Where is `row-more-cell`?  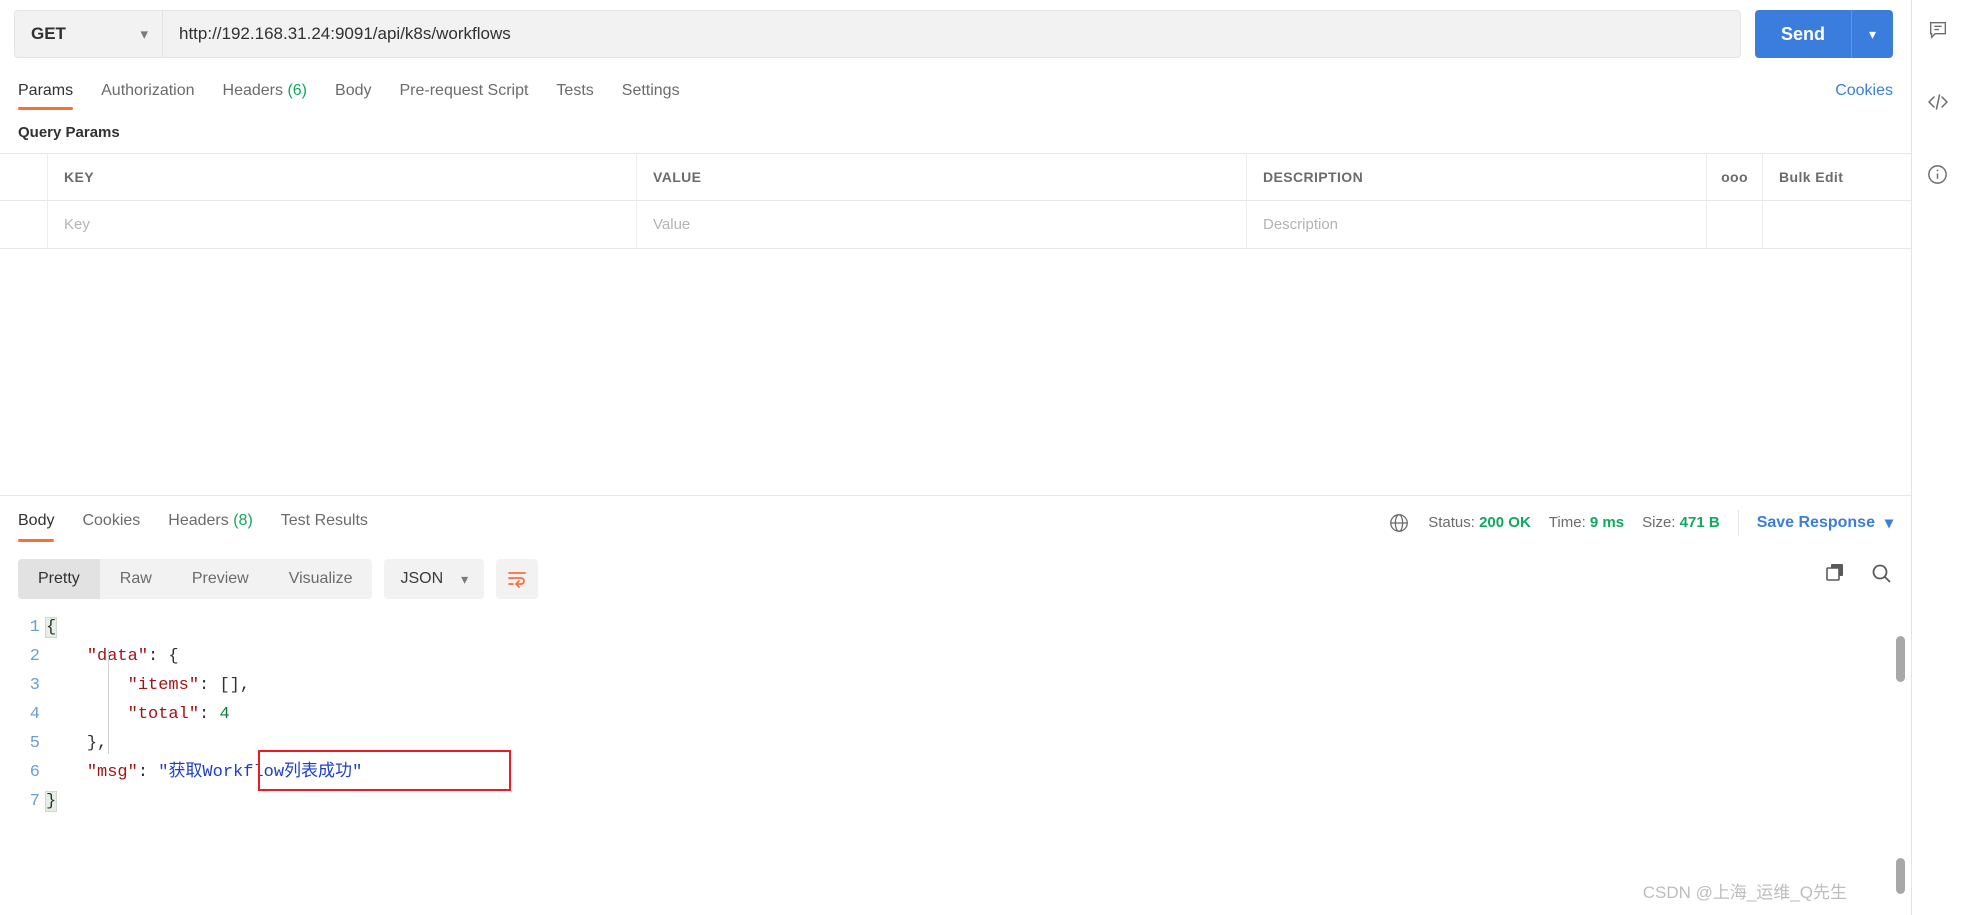
row-more-cell is located at coordinates (1735, 224).